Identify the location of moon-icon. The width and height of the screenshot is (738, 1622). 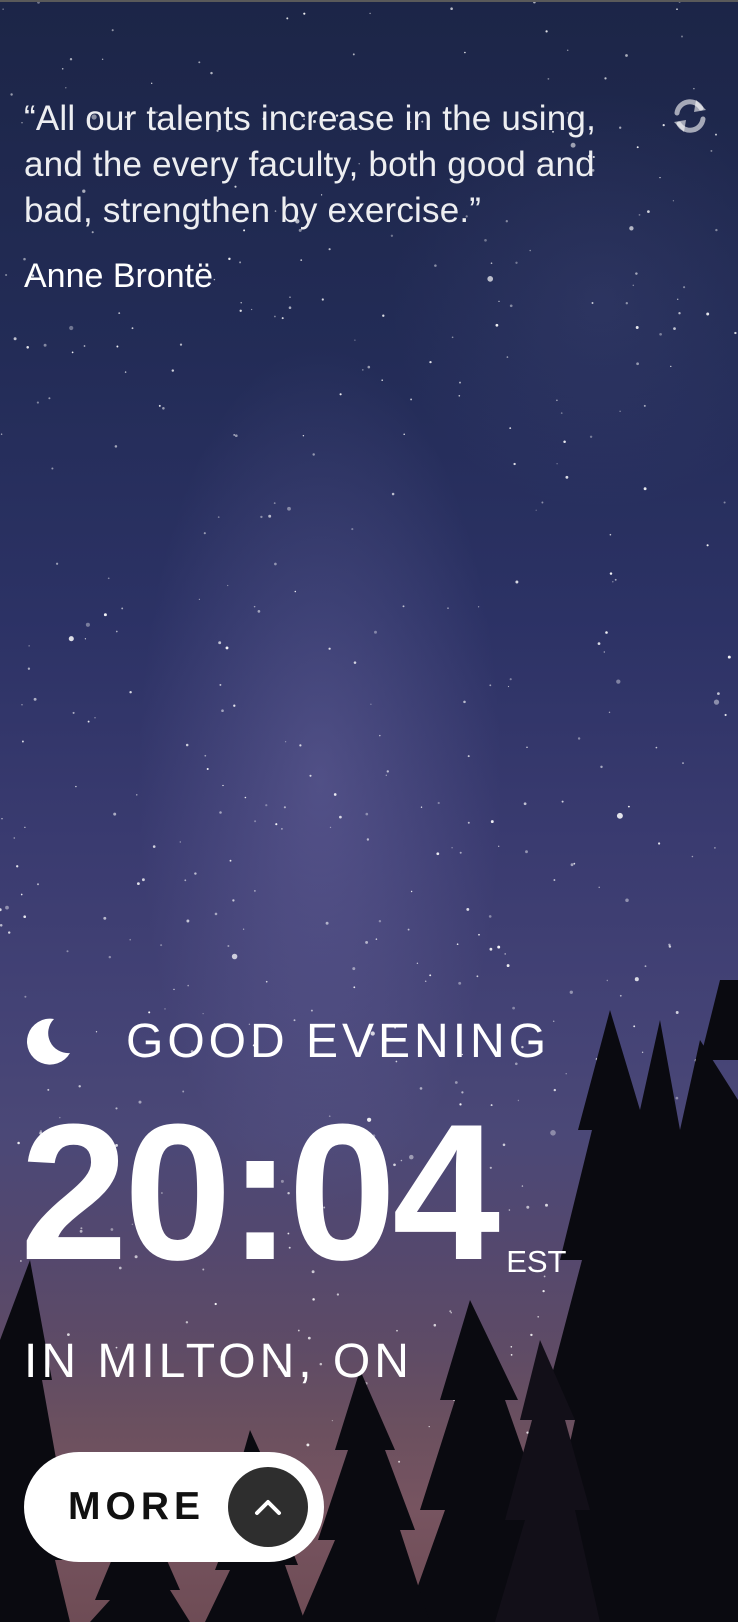
(48, 1041).